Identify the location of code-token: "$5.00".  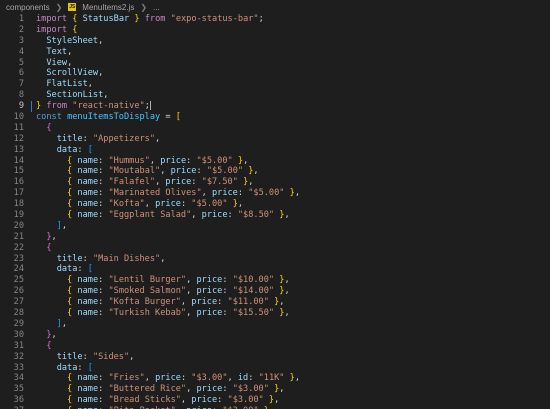
(225, 171).